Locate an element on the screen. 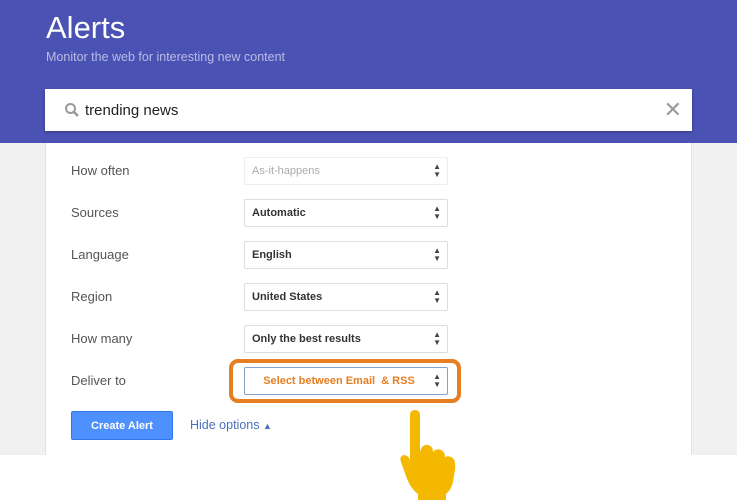 This screenshot has height=503, width=737. how-many-select: Only the best results ▲ ▼ is located at coordinates (346, 339).